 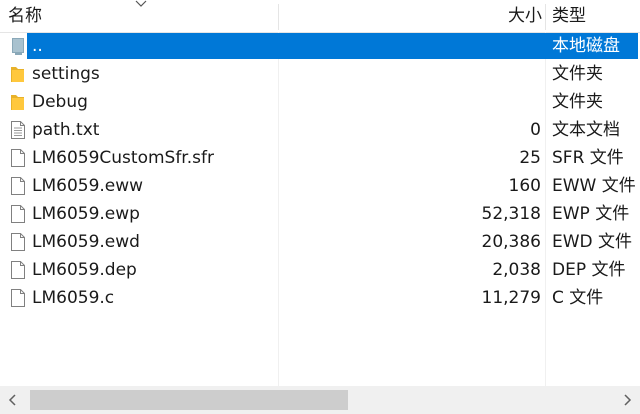 I want to click on list-item: Debug 文件夹, so click(x=320, y=102).